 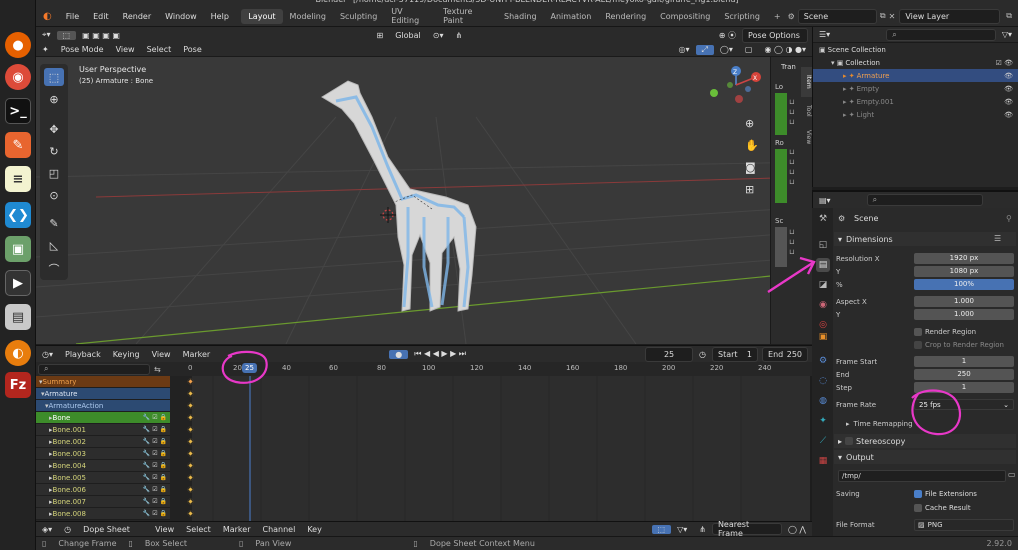 What do you see at coordinates (103, 442) in the screenshot?
I see `channel-row: ▸ Bone.002 🔧 ☑ 🔒` at bounding box center [103, 442].